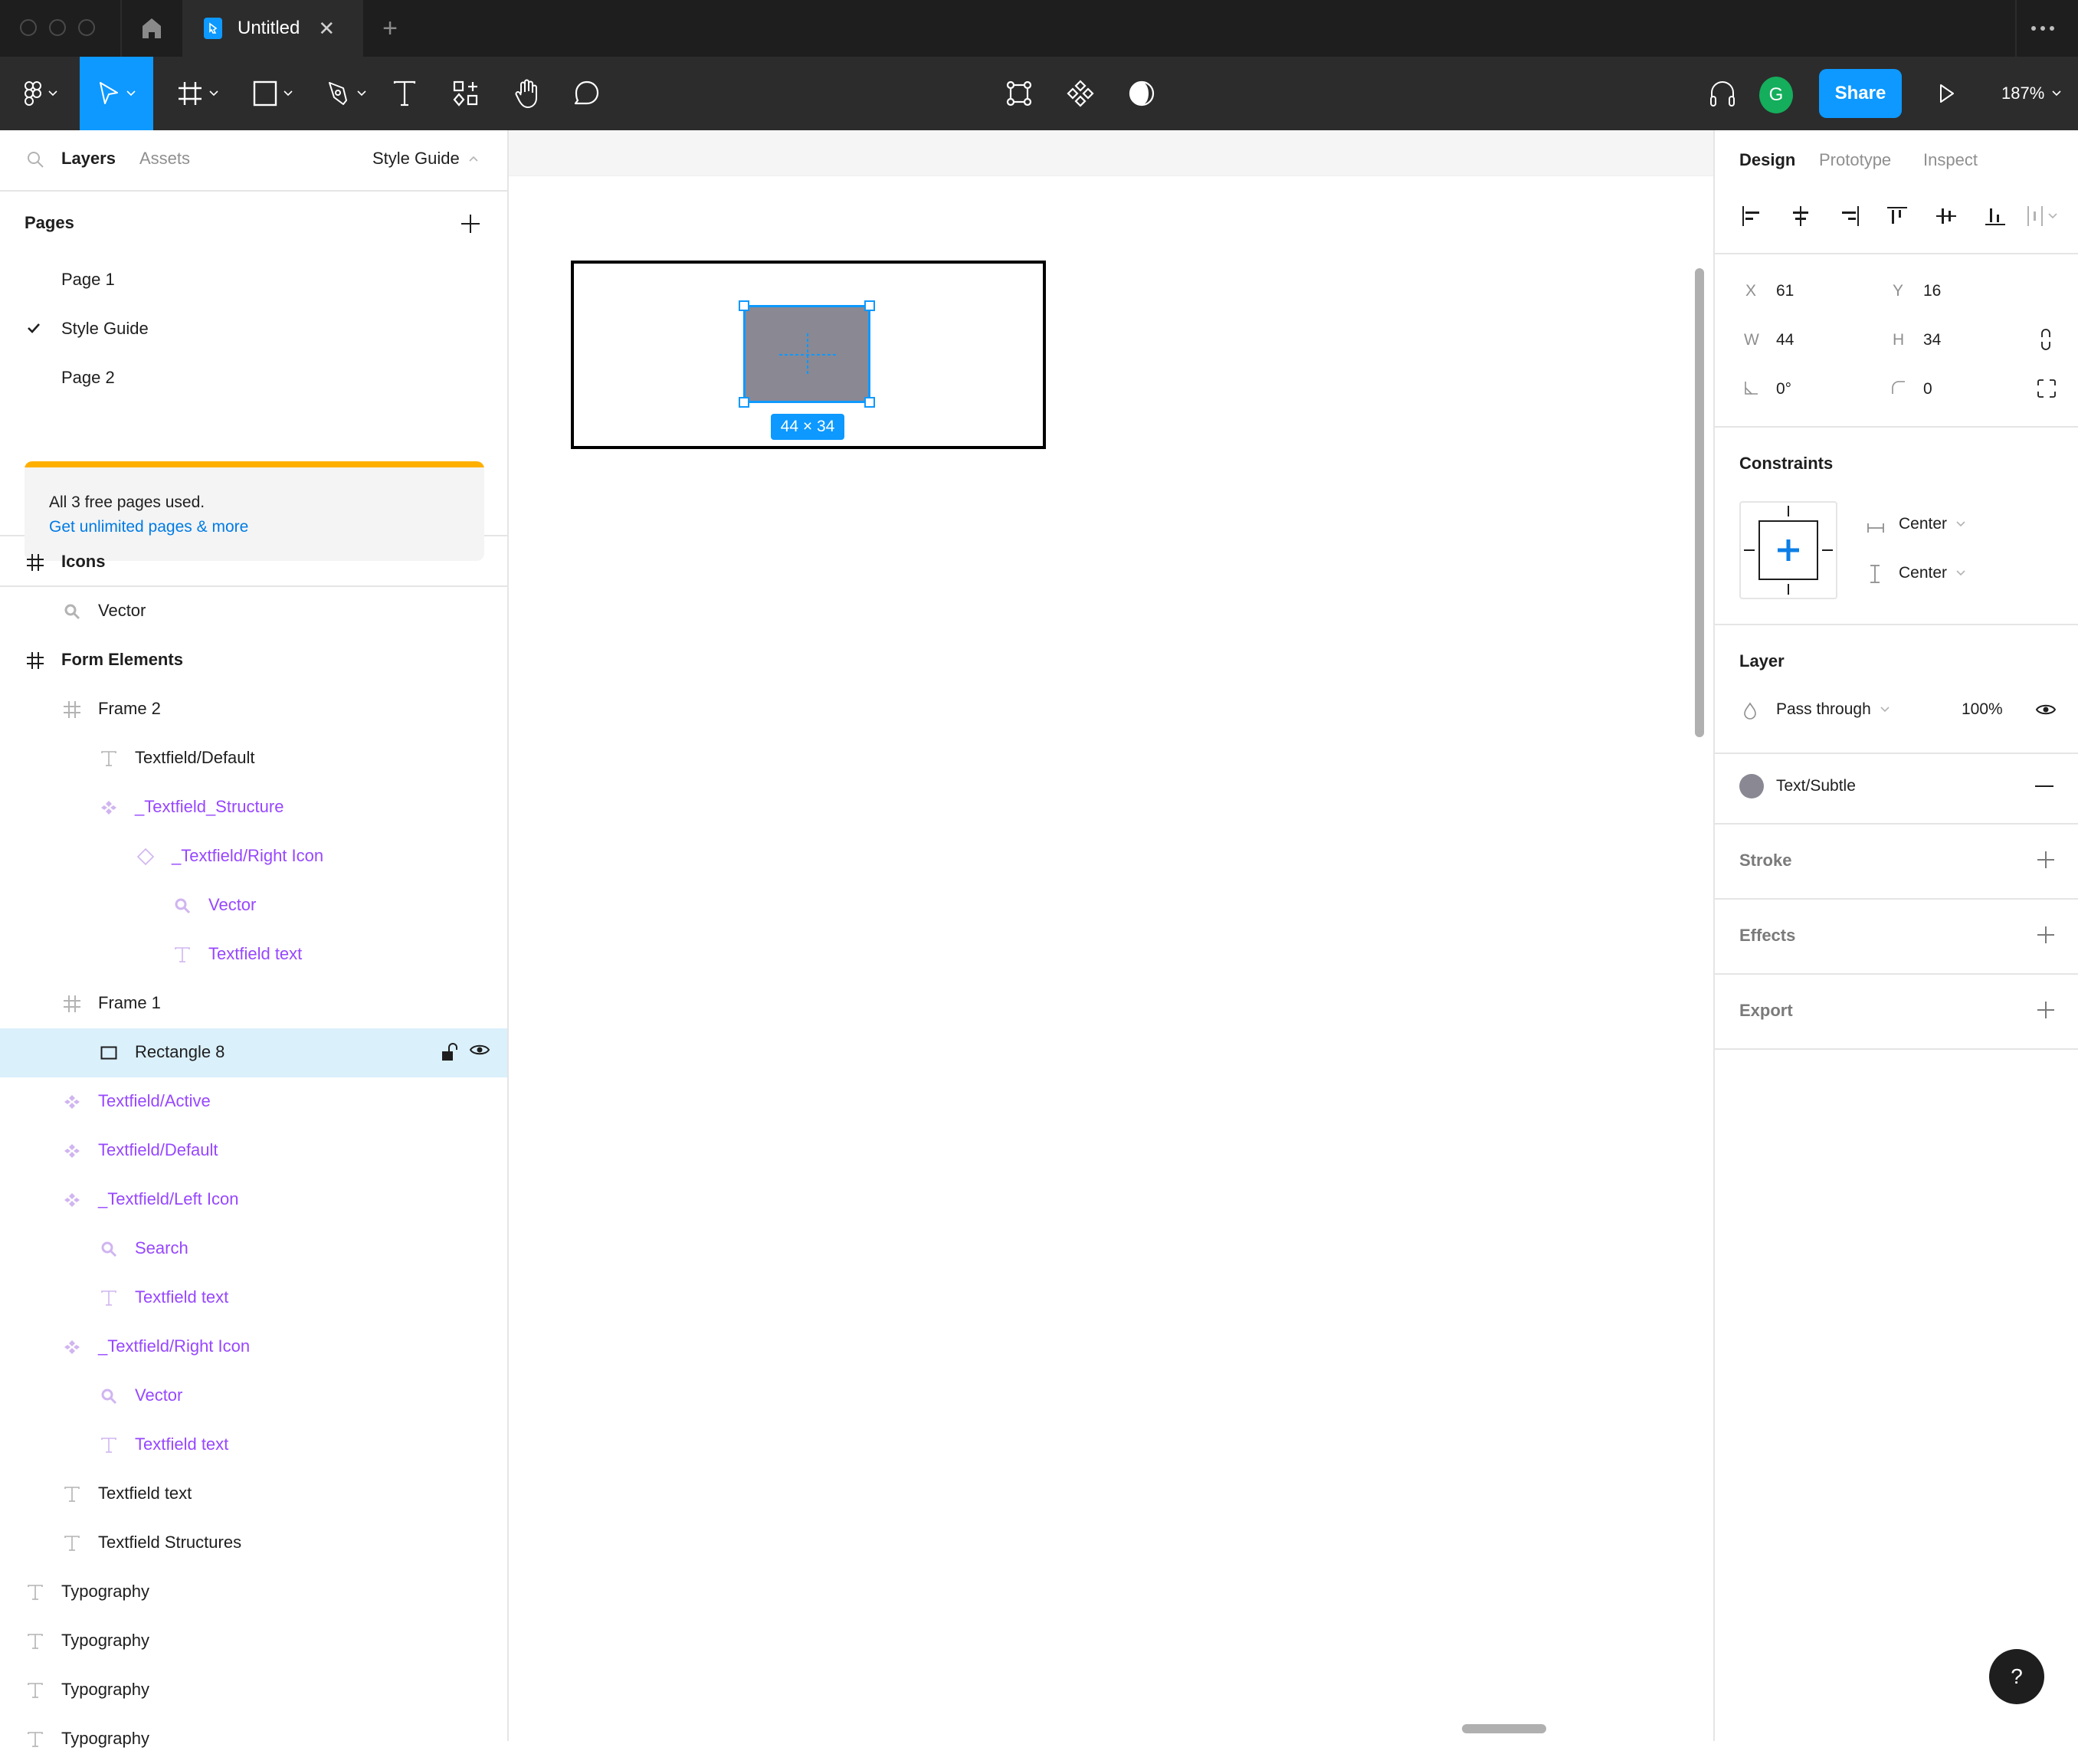 This screenshot has height=1764, width=2078. What do you see at coordinates (405, 93) in the screenshot?
I see `text-tool-button` at bounding box center [405, 93].